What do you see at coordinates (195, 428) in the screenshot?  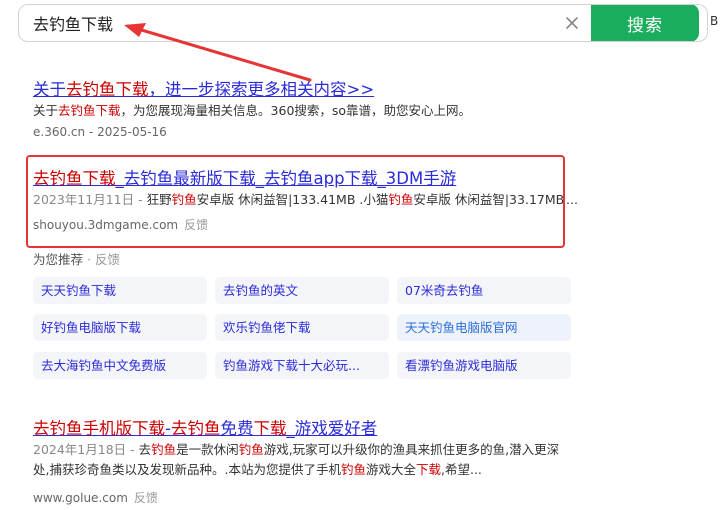 I see `highlight-text: 去钓鱼` at bounding box center [195, 428].